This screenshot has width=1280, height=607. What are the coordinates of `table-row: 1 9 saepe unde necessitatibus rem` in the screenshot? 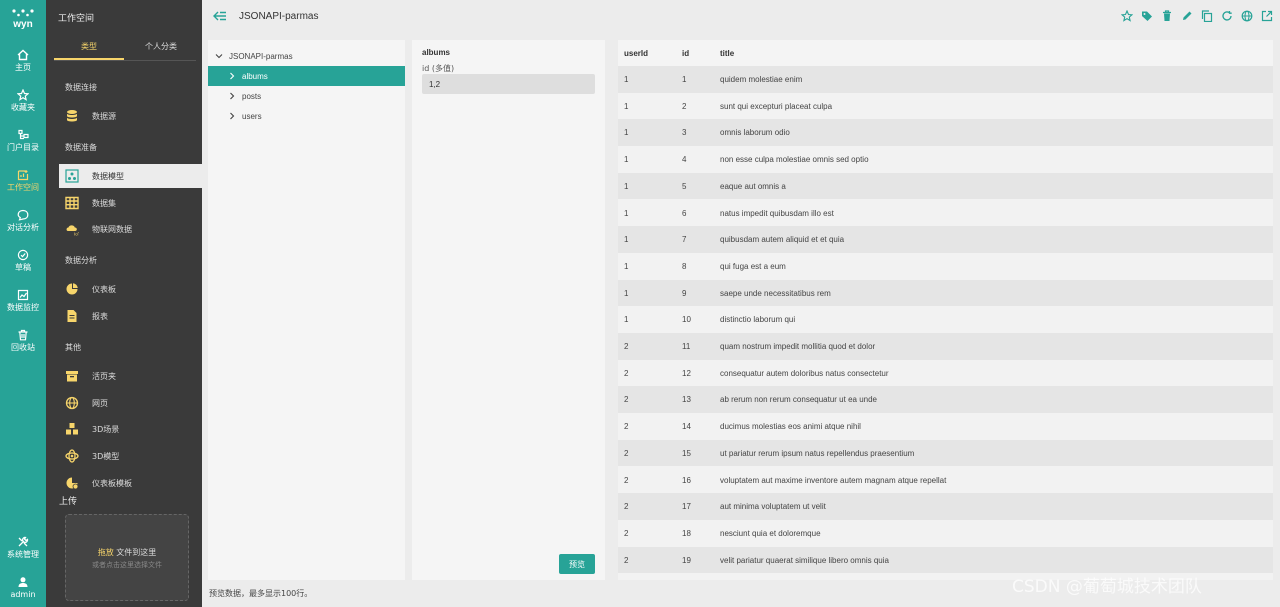 It's located at (945, 293).